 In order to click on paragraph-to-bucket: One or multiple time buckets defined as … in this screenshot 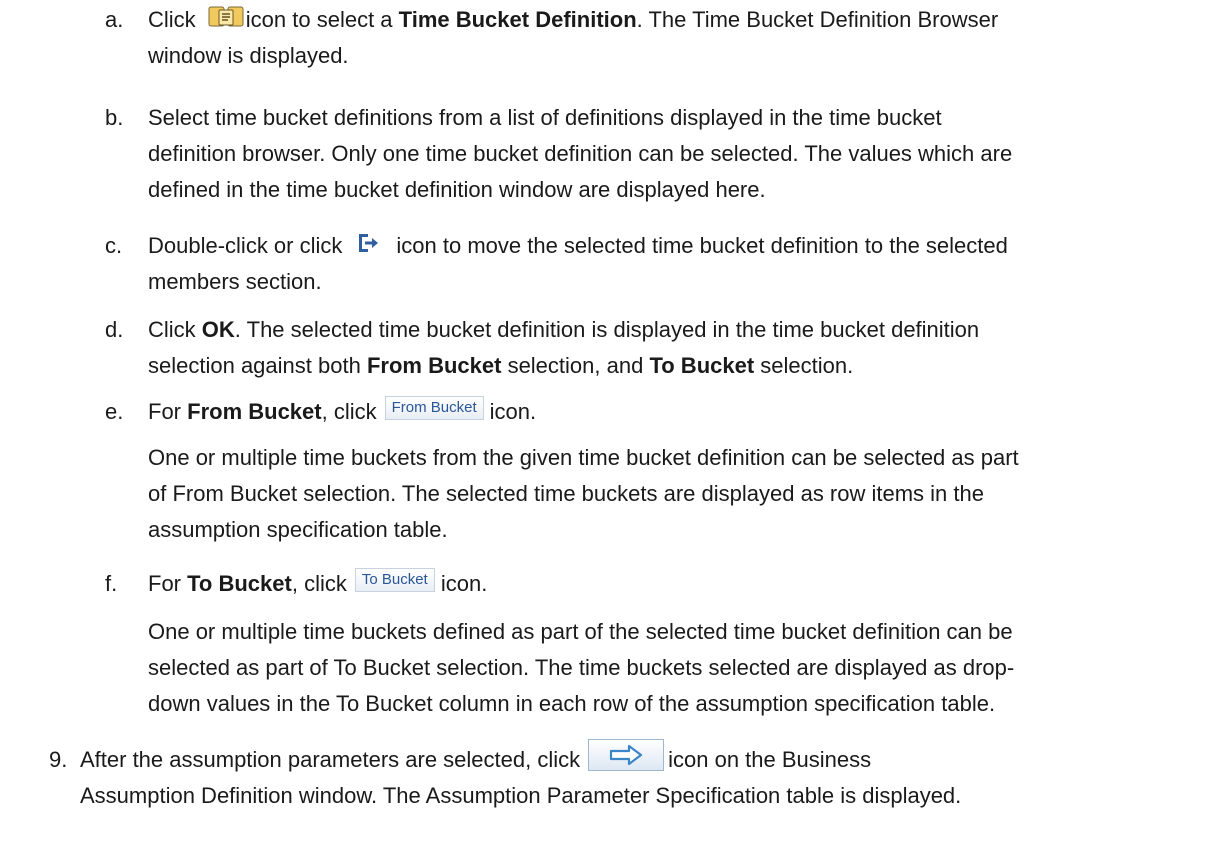, I will do `click(581, 667)`.